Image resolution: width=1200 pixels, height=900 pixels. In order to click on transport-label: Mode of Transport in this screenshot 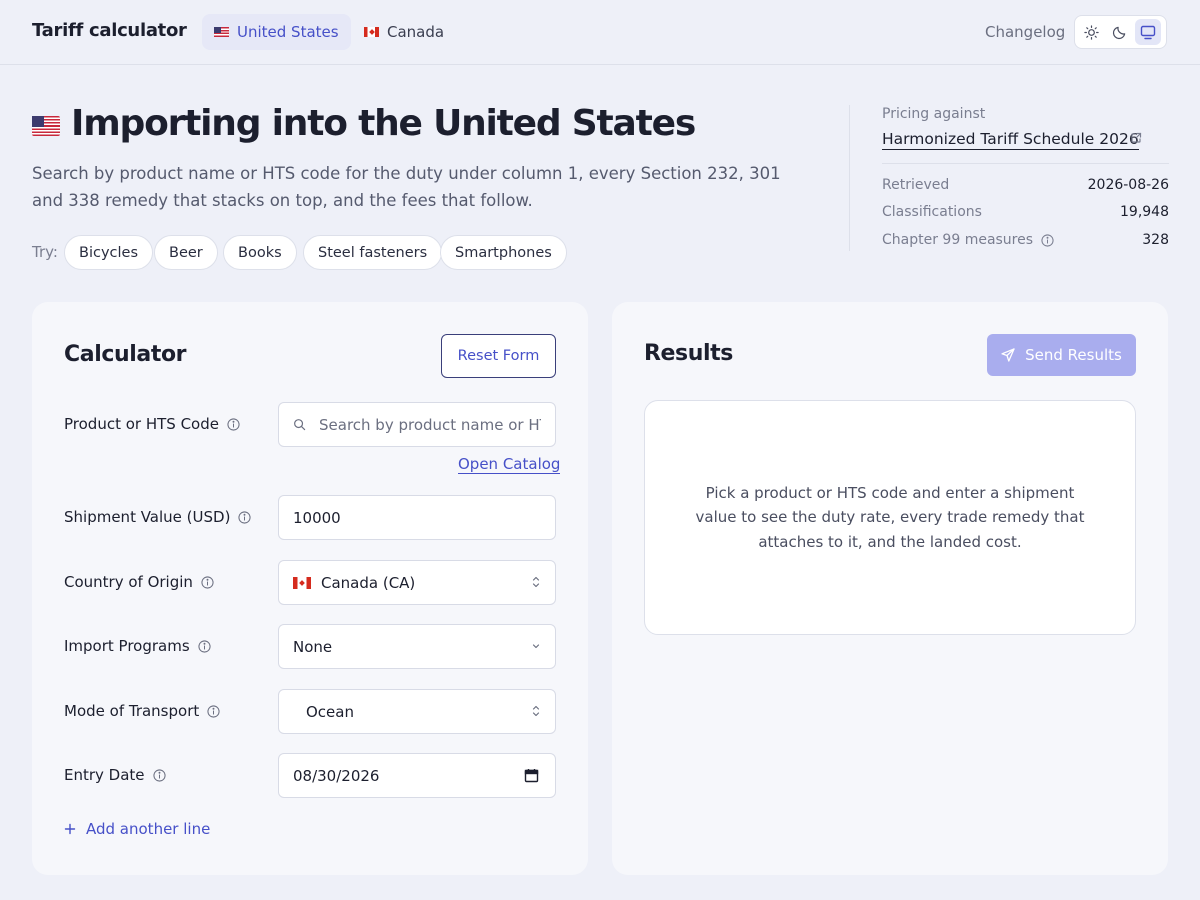, I will do `click(142, 711)`.